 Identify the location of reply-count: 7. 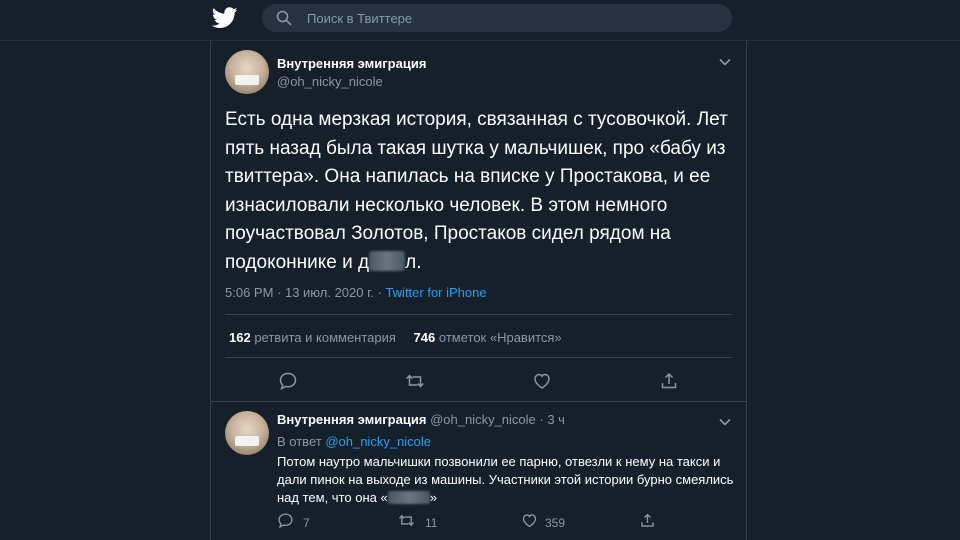
(306, 523).